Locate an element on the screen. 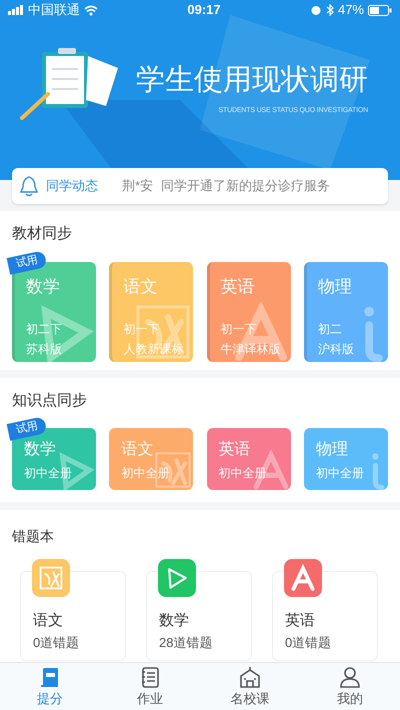 The height and width of the screenshot is (710, 400). section-title: 教材同步 is located at coordinates (42, 234).